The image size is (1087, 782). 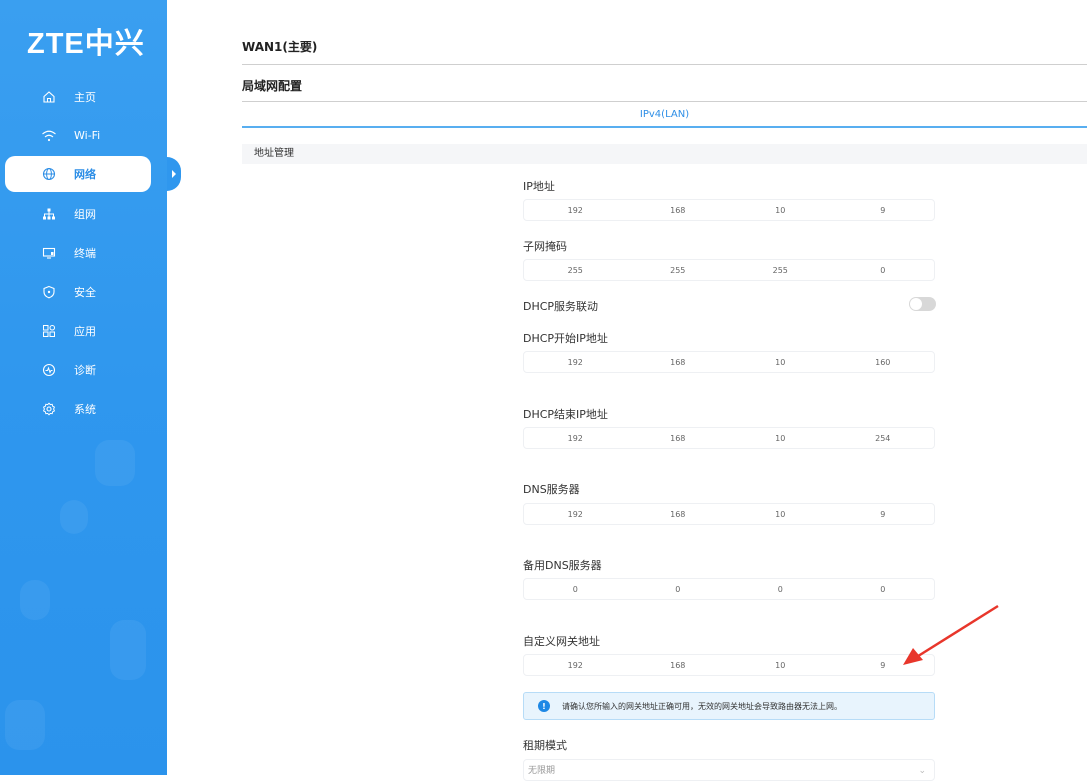 What do you see at coordinates (49, 370) in the screenshot?
I see `diagnose-icon` at bounding box center [49, 370].